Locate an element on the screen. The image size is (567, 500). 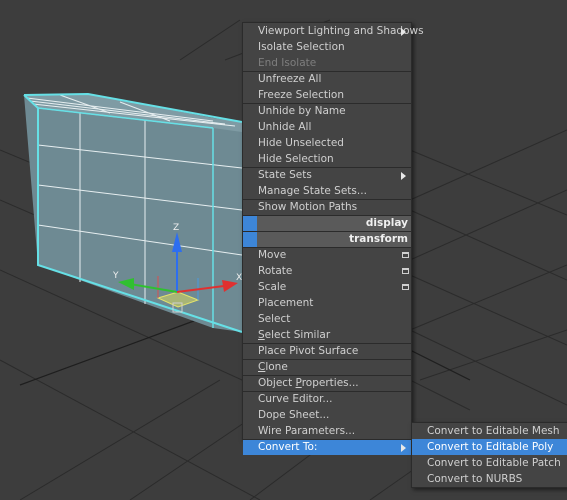
menu-item-move: Move is located at coordinates (327, 255).